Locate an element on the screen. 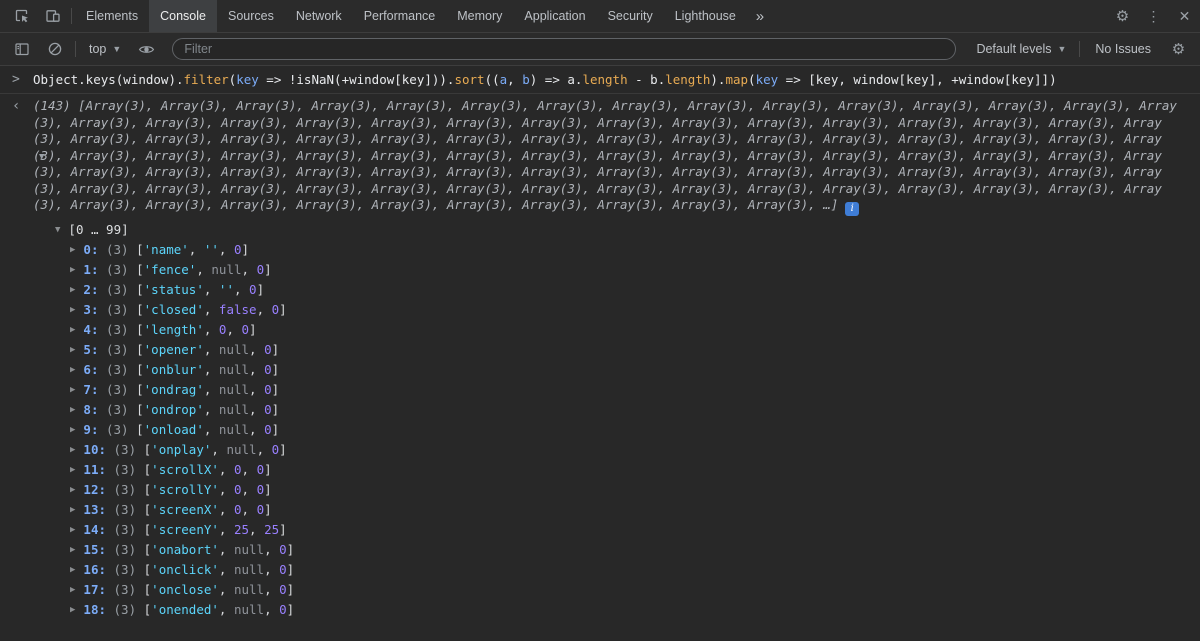 This screenshot has height=641, width=1200. item-index: 3: is located at coordinates (94, 309).